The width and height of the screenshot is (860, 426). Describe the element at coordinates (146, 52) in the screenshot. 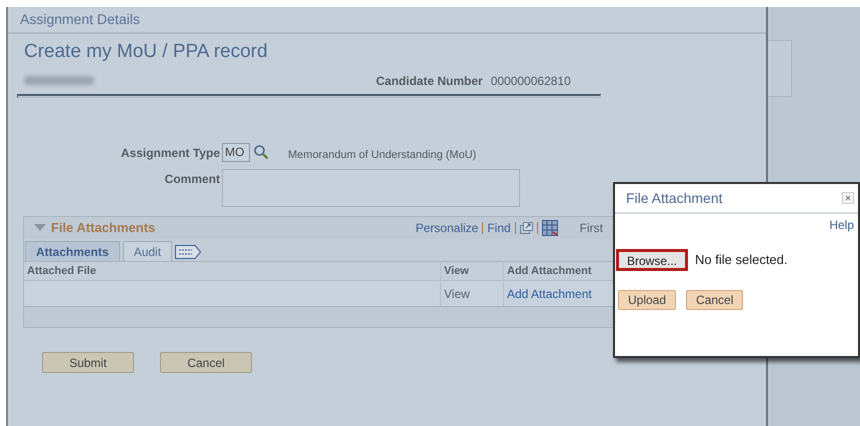

I see `page-title: Create my MoU / PPA record` at that location.